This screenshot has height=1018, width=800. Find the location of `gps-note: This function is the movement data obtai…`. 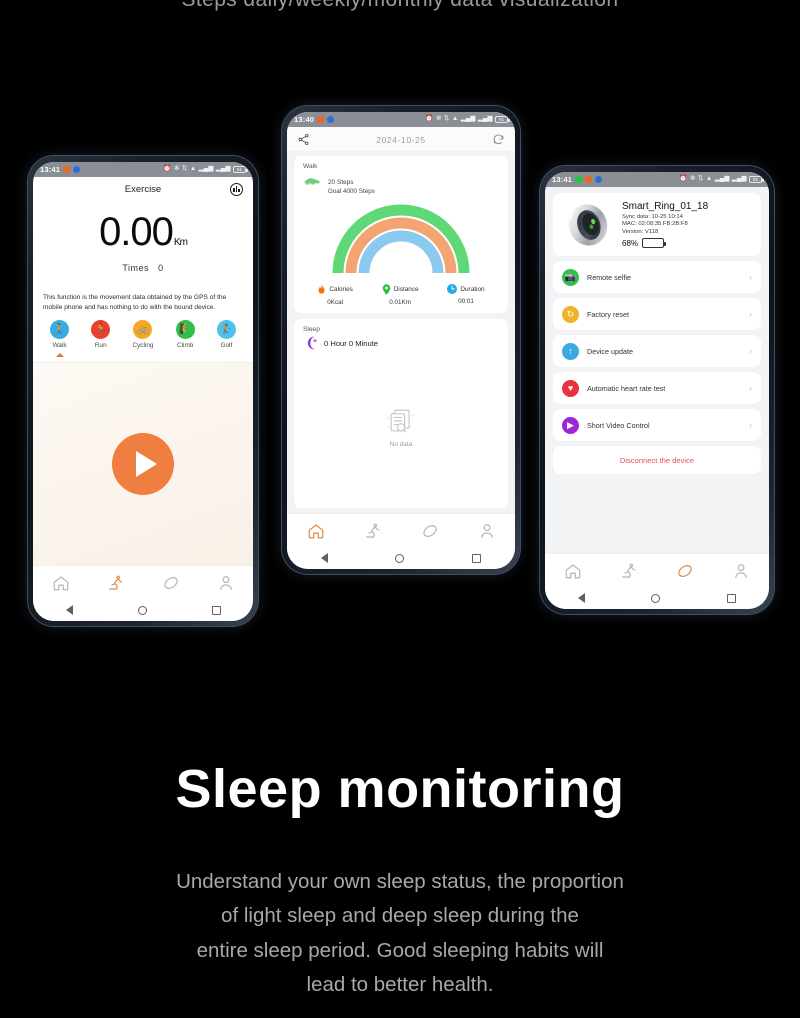

gps-note: This function is the movement data obtai… is located at coordinates (135, 302).